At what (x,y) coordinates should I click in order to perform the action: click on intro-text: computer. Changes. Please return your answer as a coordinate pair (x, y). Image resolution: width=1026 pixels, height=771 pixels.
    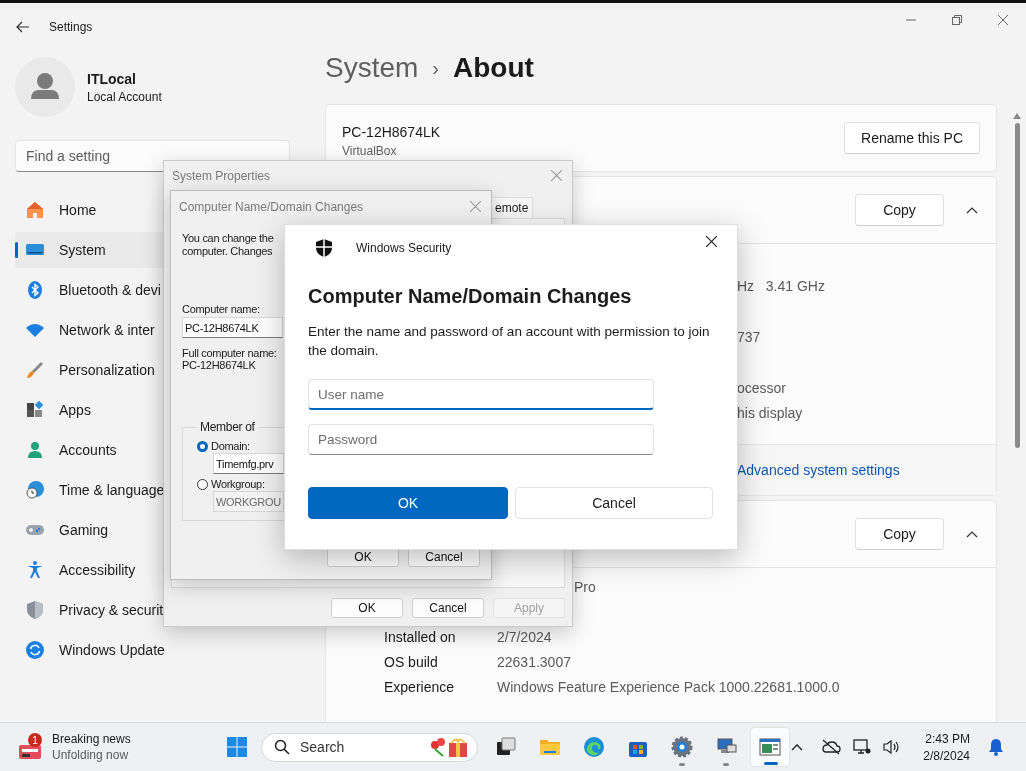
    Looking at the image, I should click on (228, 251).